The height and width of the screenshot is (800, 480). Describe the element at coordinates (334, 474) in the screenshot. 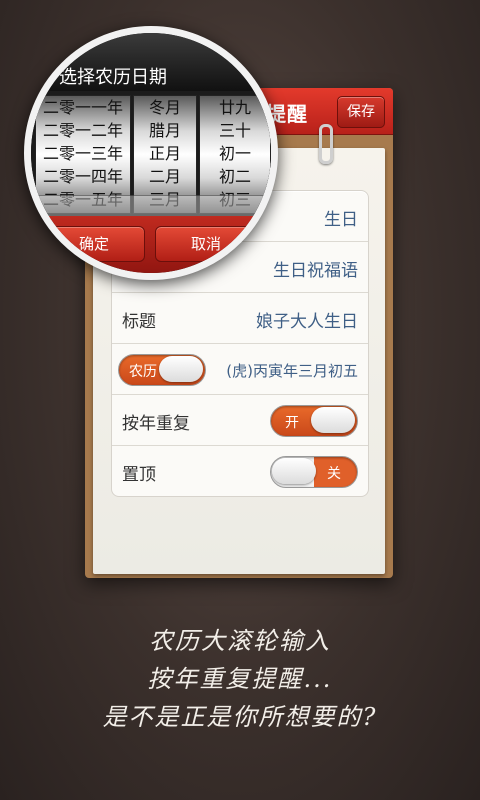

I see `pin-toggle-label: 关` at that location.